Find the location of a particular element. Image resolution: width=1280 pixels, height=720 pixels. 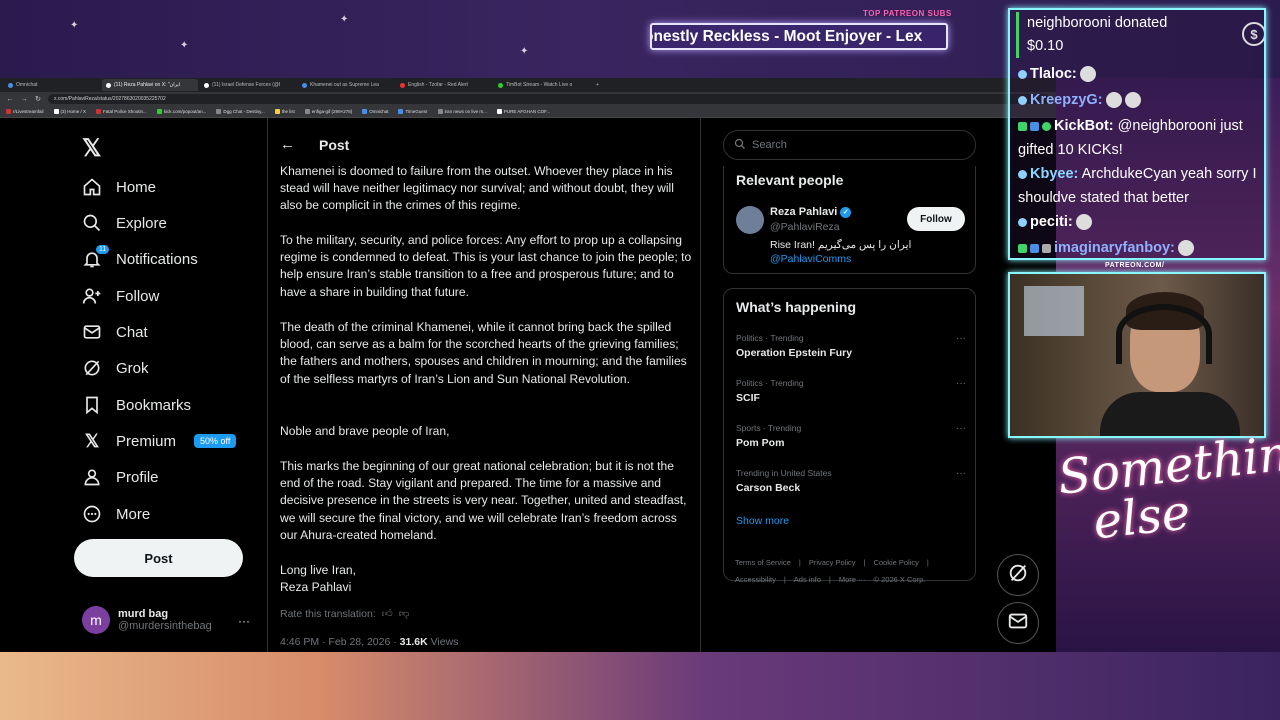

patreon-label: PATREON.COM/ is located at coordinates (1135, 265).